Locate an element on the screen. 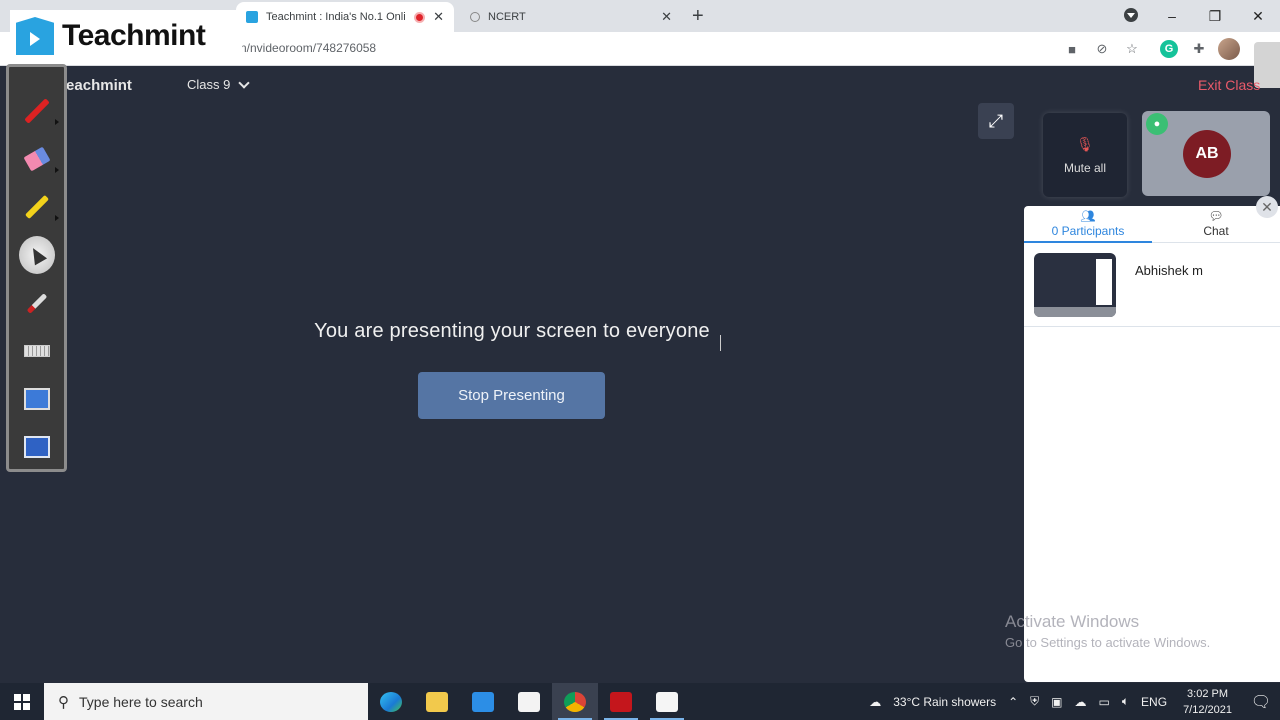  watermark-title: Activate Windows is located at coordinates (1072, 621).